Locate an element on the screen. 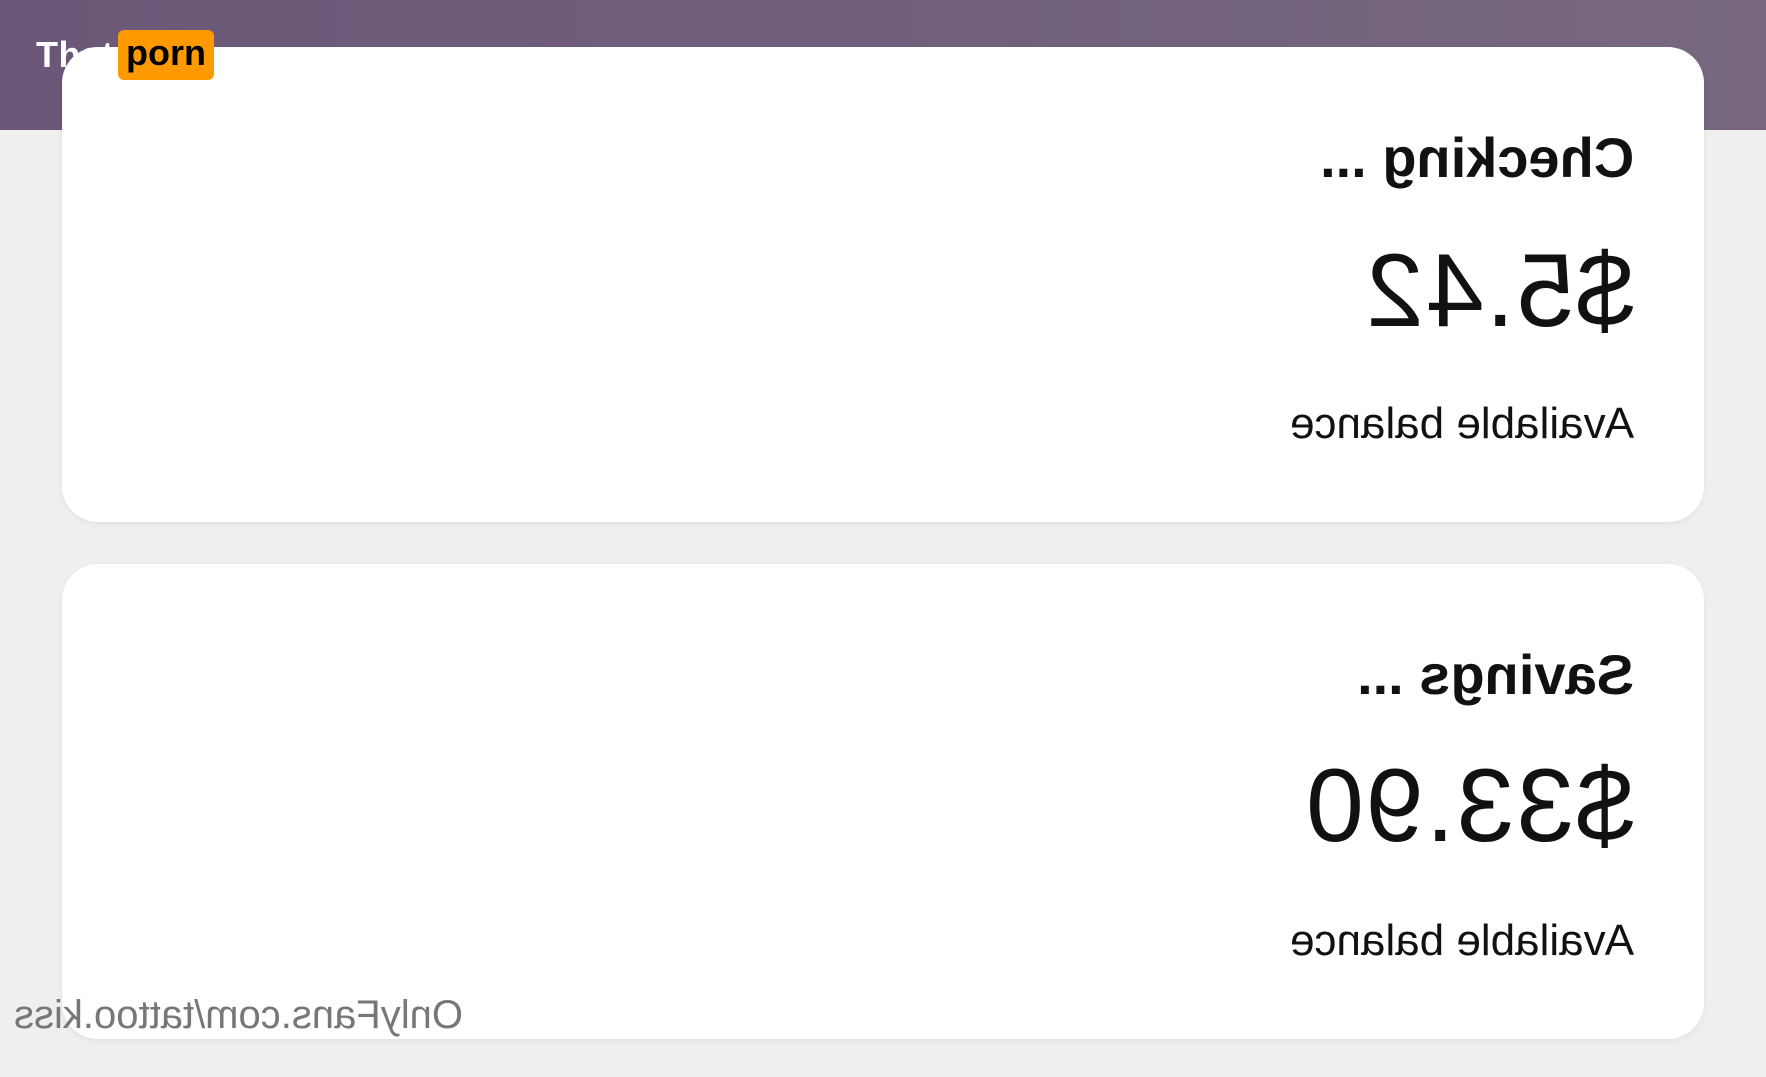 This screenshot has width=1766, height=1077. logo-text: That is located at coordinates (75, 54).